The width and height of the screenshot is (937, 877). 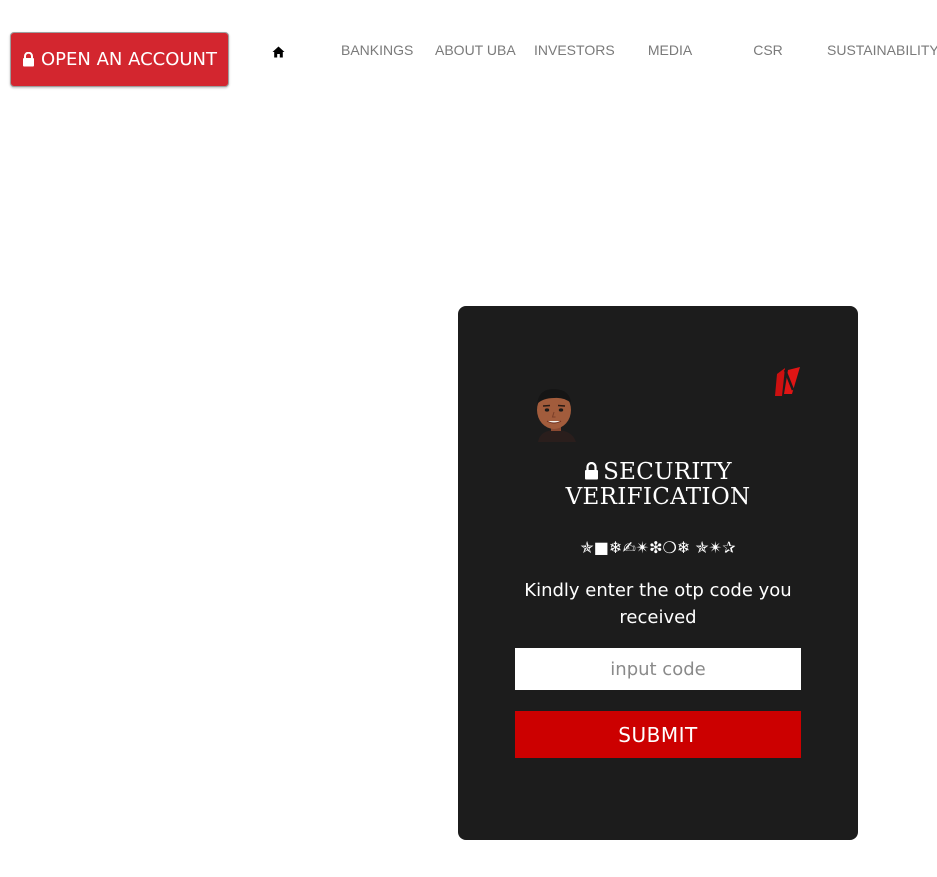 I want to click on otp-input, so click(x=658, y=669).